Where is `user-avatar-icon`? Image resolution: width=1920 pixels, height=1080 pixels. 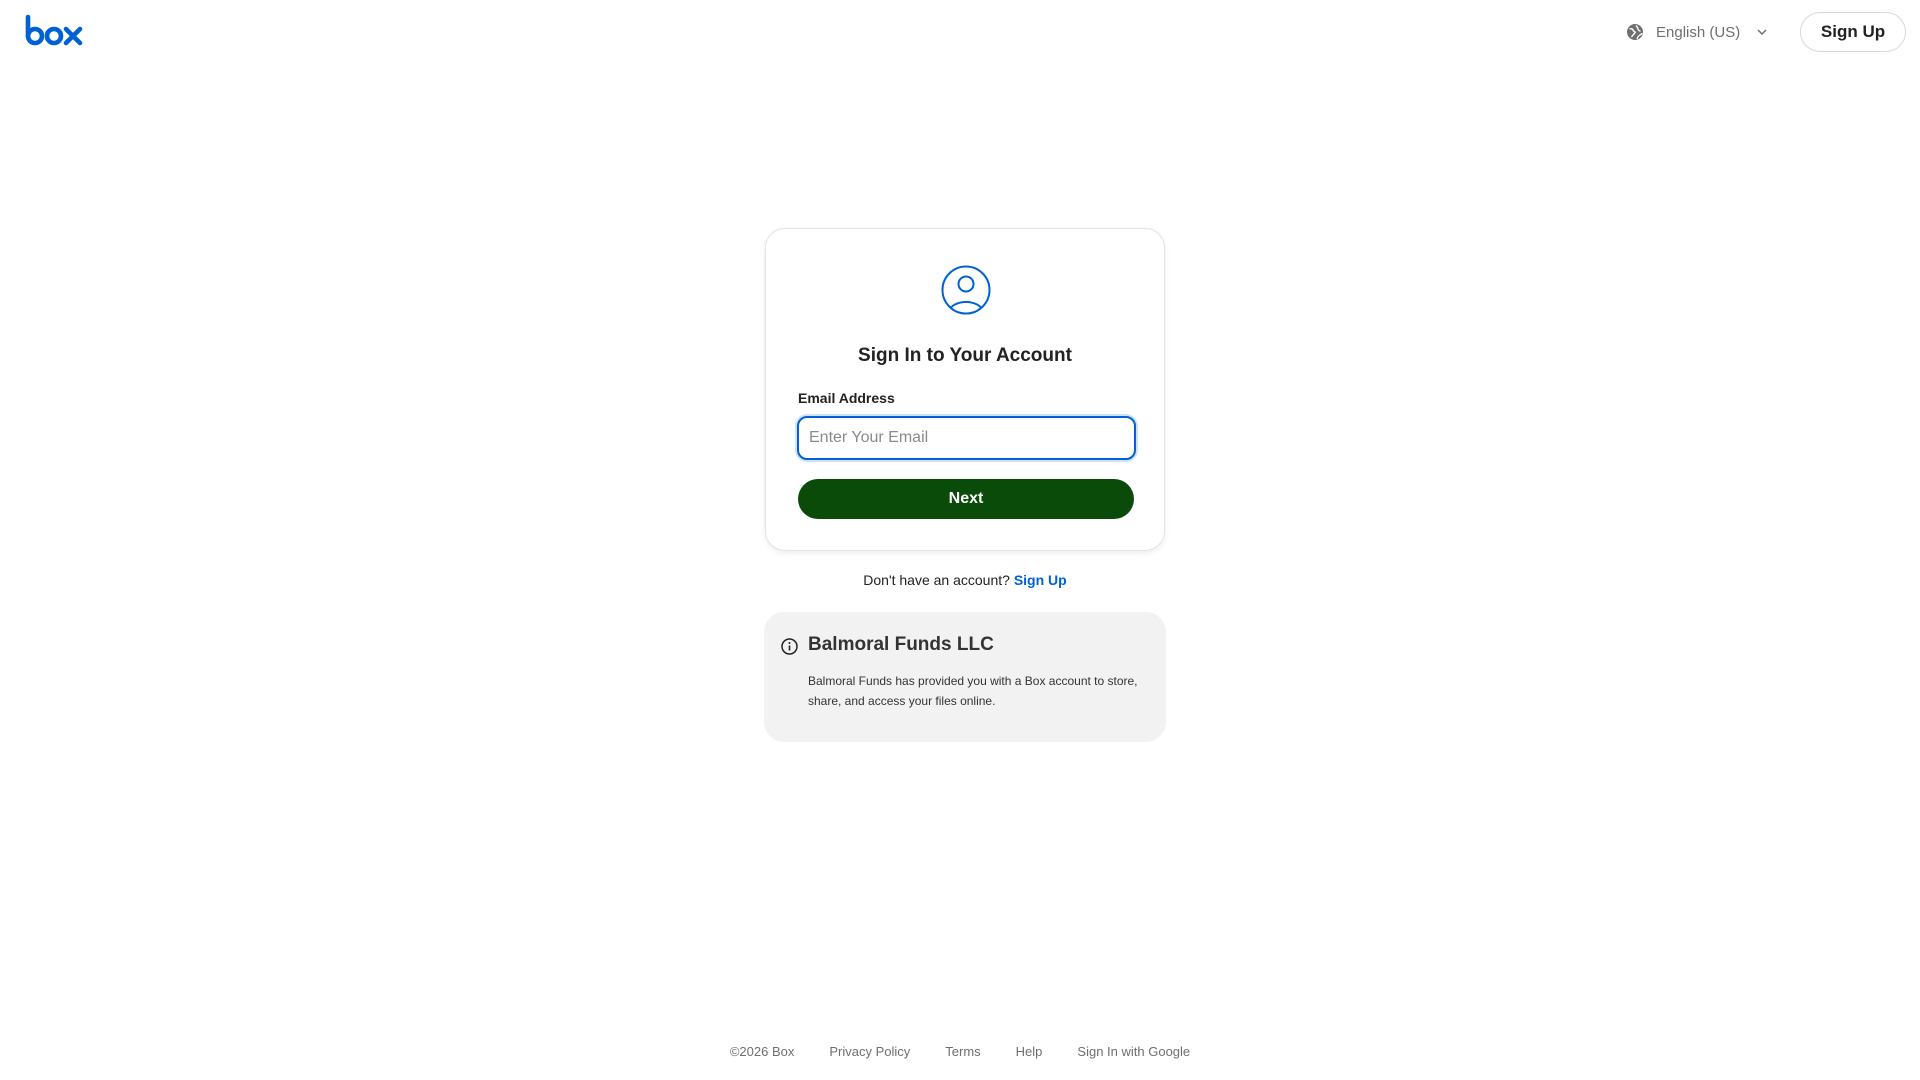
user-avatar-icon is located at coordinates (966, 290).